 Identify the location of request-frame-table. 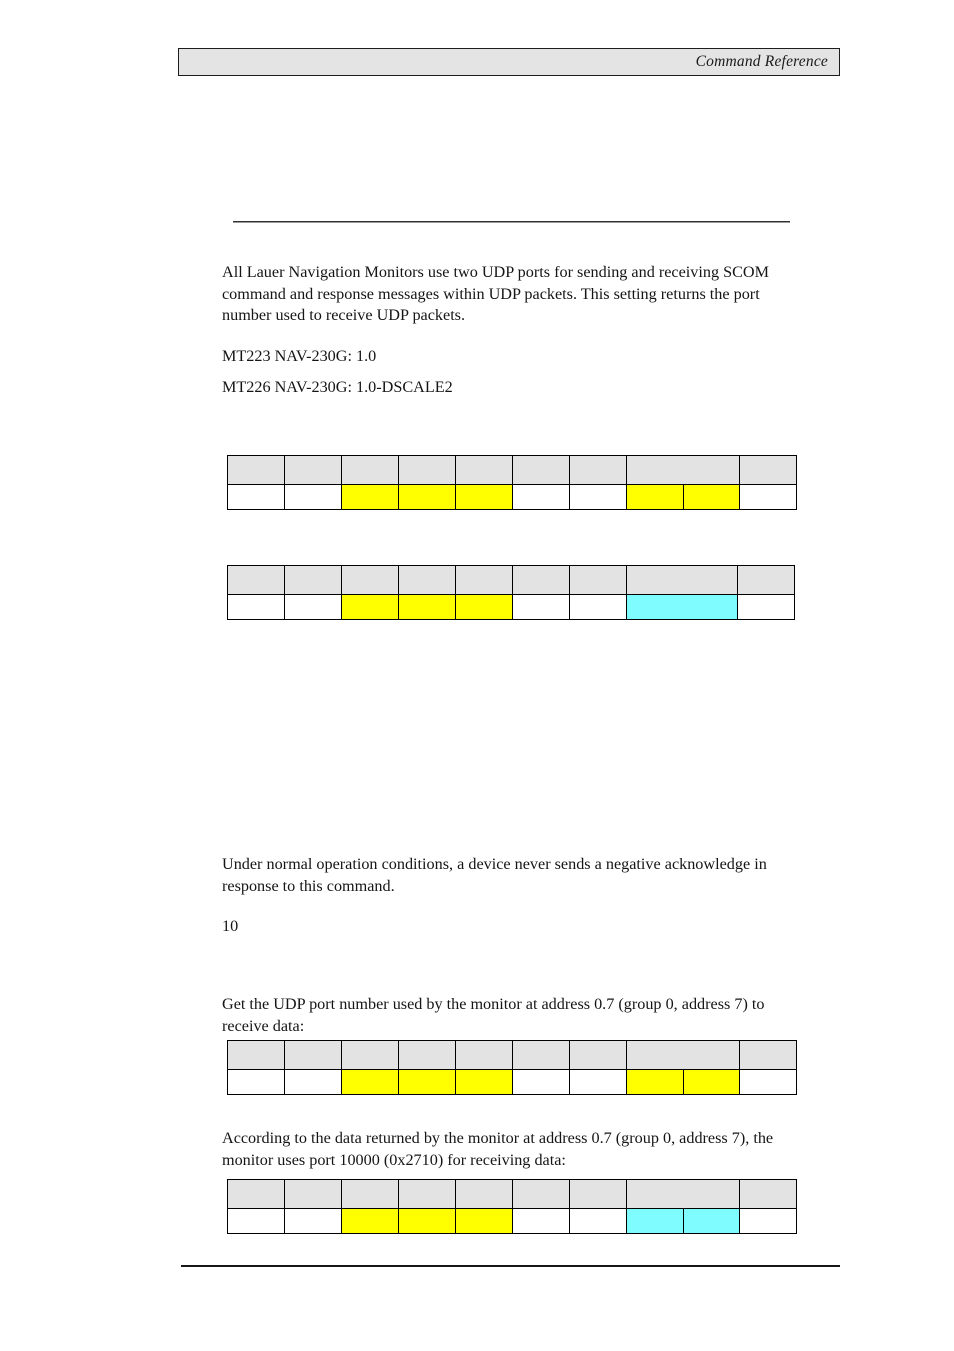
(512, 482).